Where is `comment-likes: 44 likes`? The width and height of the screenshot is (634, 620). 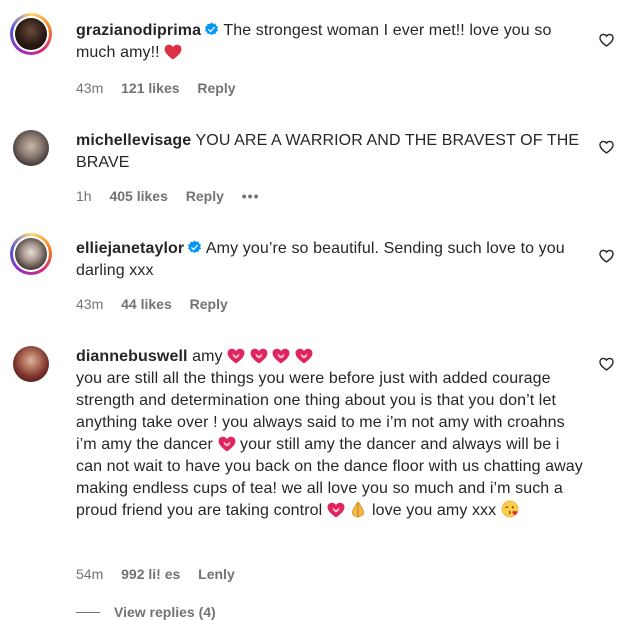
comment-likes: 44 likes is located at coordinates (146, 304).